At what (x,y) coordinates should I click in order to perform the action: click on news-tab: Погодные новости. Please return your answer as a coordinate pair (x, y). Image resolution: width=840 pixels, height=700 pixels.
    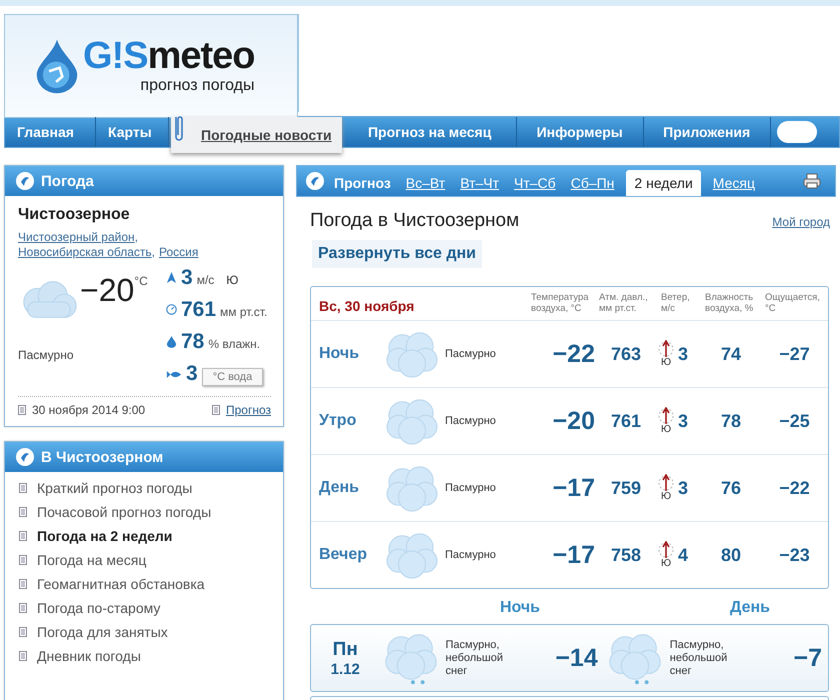
    Looking at the image, I should click on (256, 135).